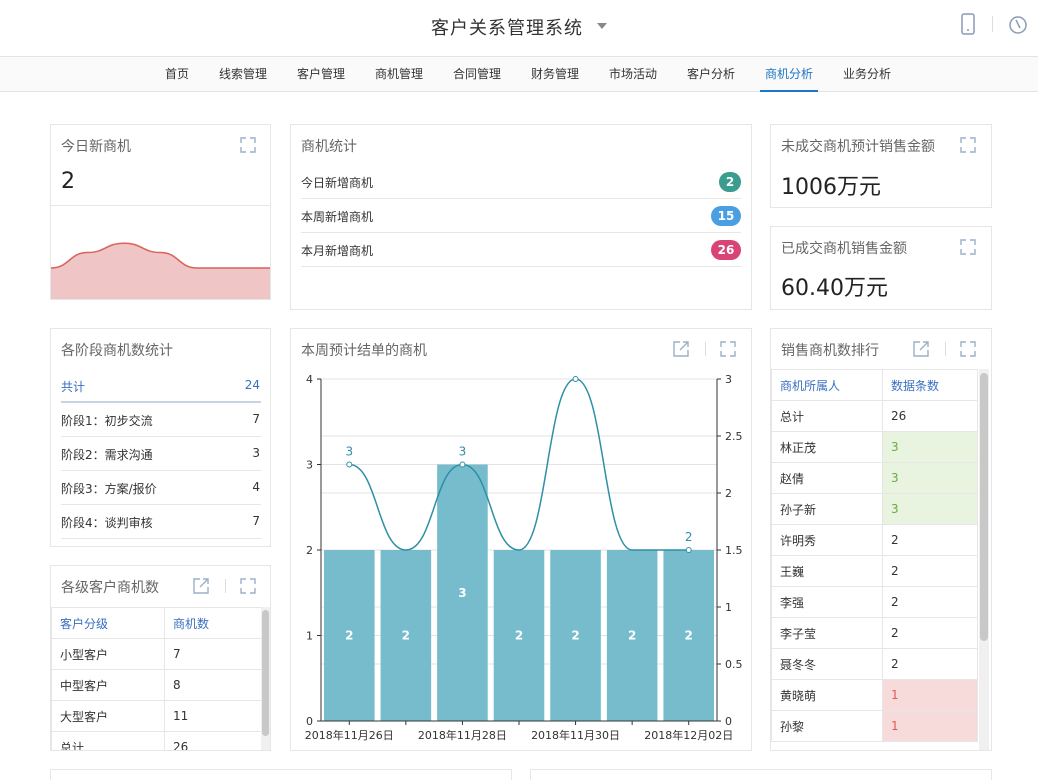 The image size is (1038, 780). Describe the element at coordinates (761, 774) in the screenshot. I see `bottom-right-card` at that location.